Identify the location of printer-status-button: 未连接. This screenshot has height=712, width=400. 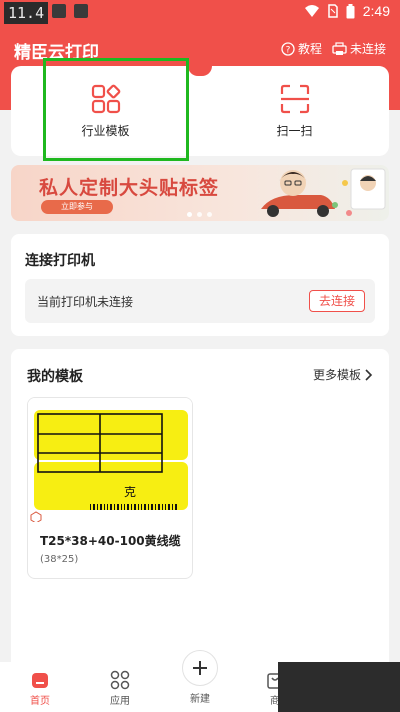
(359, 48).